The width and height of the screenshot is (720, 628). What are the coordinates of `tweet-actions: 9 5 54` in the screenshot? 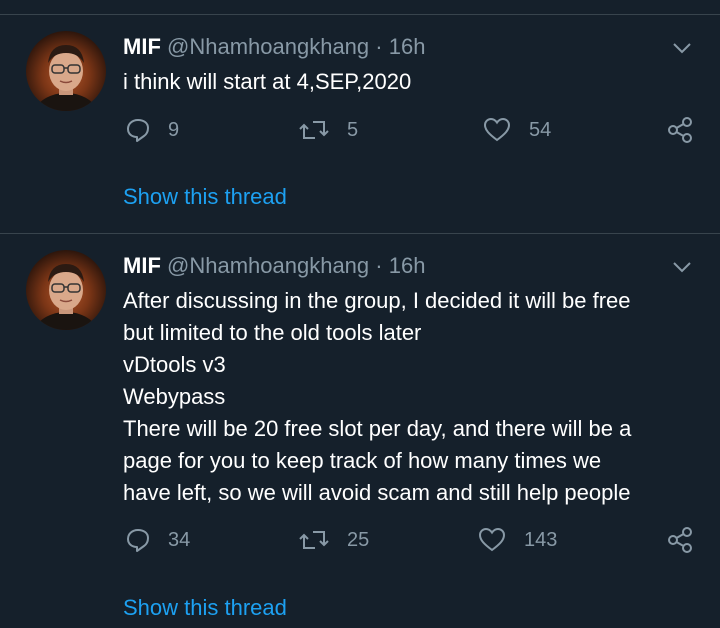 It's located at (360, 130).